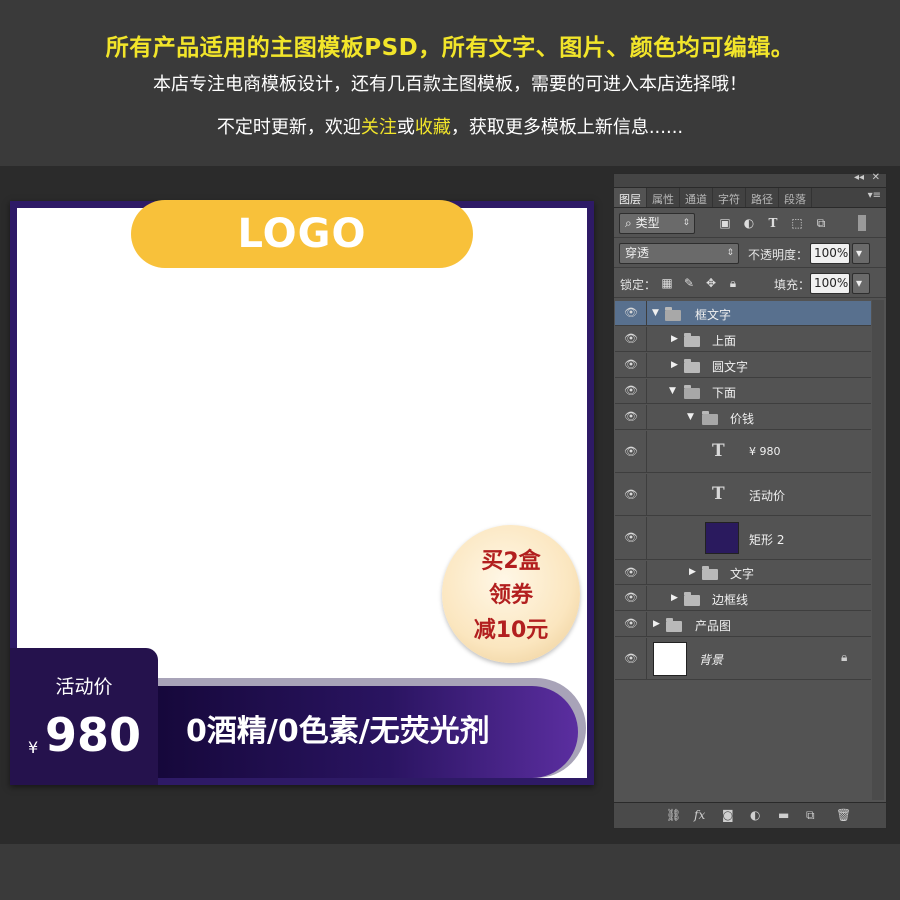 This screenshot has height=900, width=900. Describe the element at coordinates (728, 815) in the screenshot. I see `mask-icon: ◙` at that location.